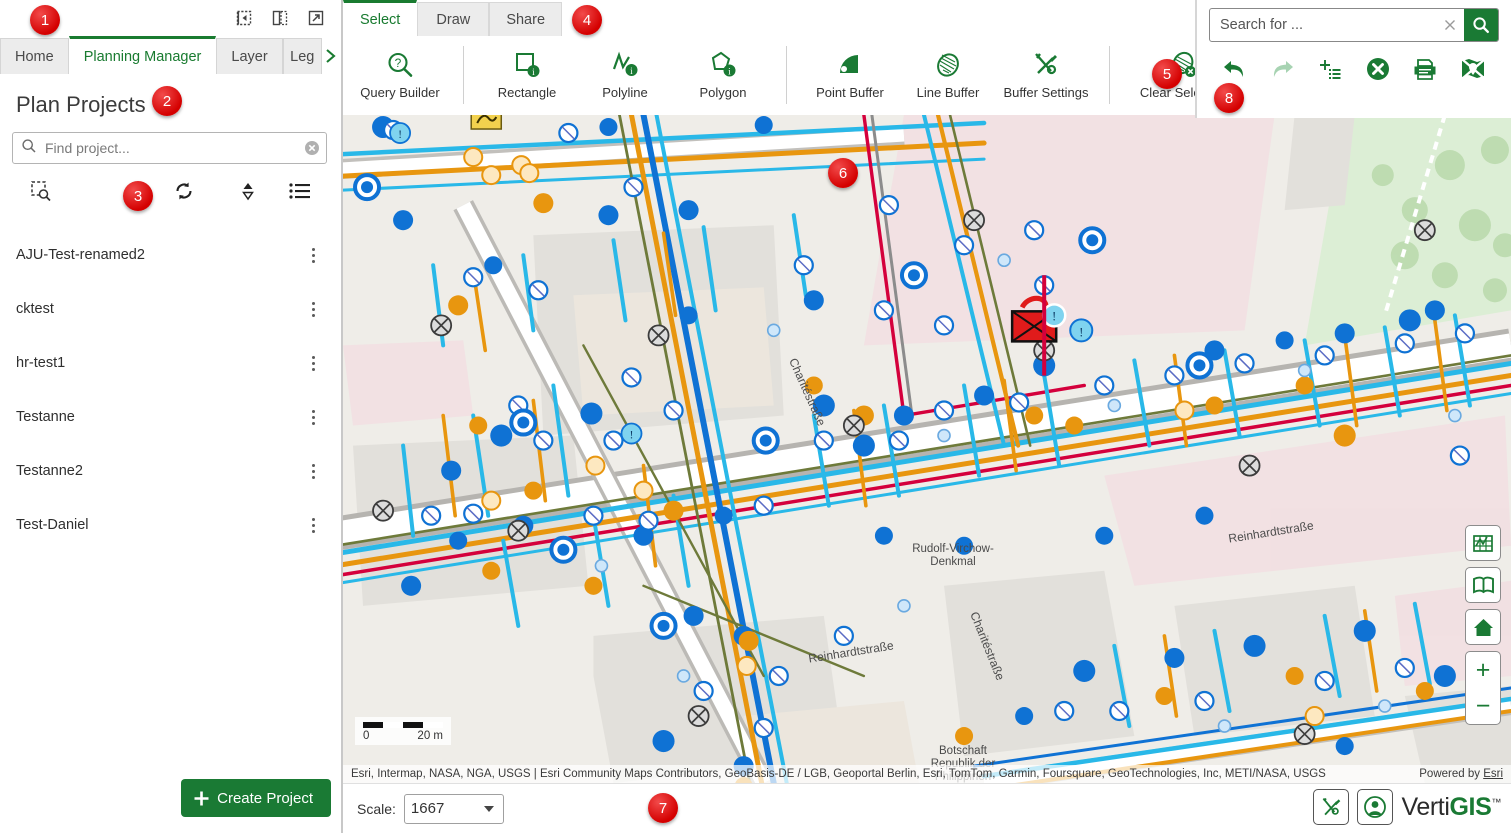 The height and width of the screenshot is (833, 1511). I want to click on close-icon, so click(1450, 25).